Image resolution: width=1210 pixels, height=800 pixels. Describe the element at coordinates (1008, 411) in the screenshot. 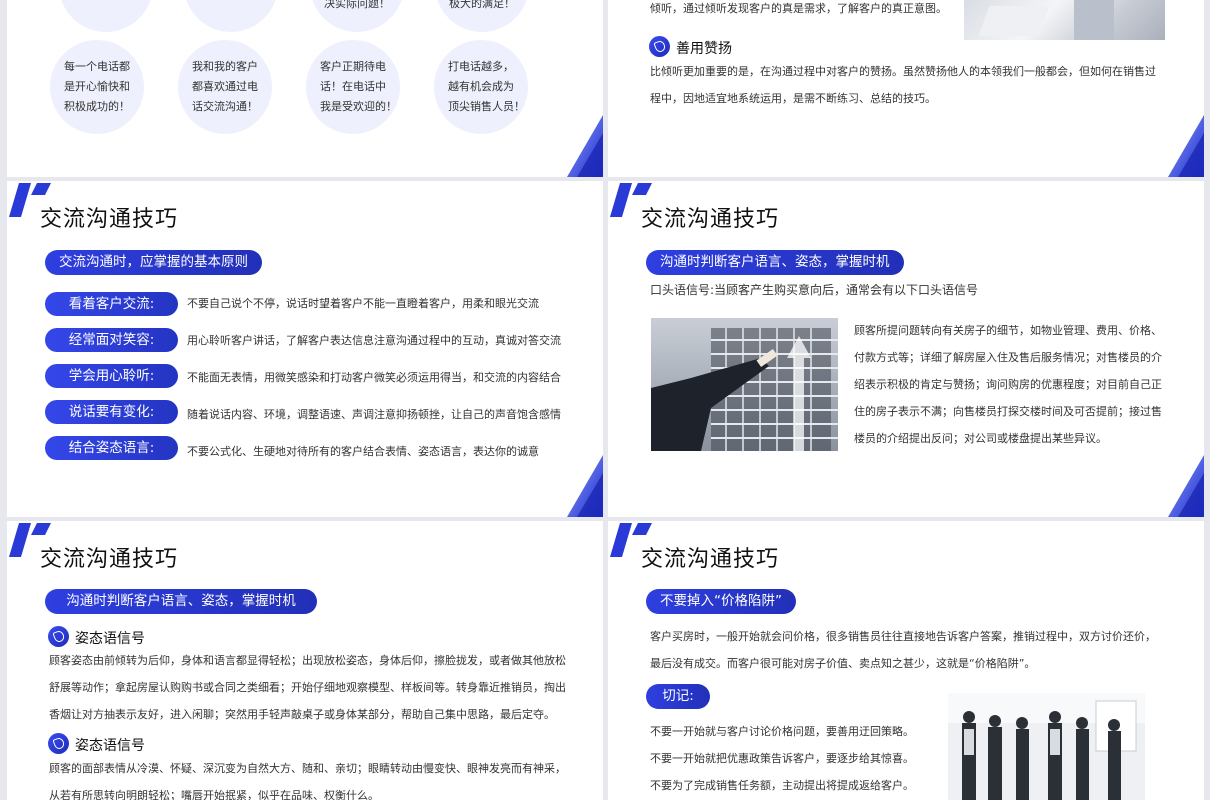

I see `slide4-para-line-4: 住的房子表示不满；向售楼员打探交楼时间及可否提前；接过售` at that location.